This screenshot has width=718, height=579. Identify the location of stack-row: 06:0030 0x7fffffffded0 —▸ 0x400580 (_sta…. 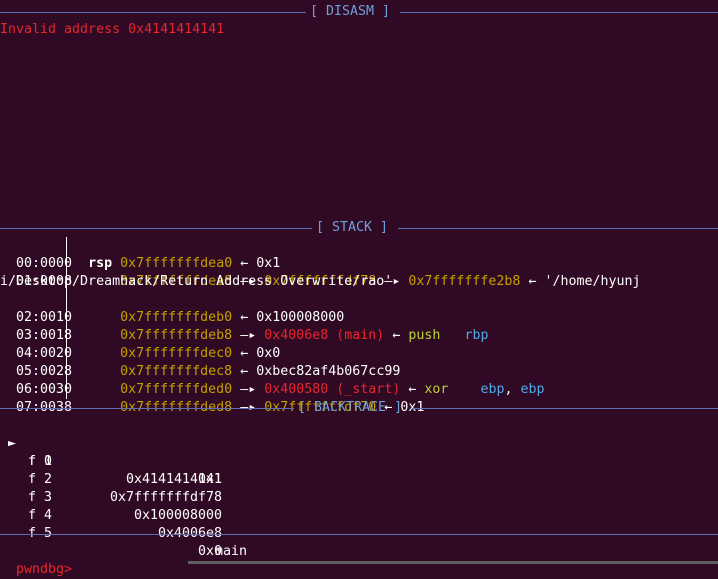
(272, 380).